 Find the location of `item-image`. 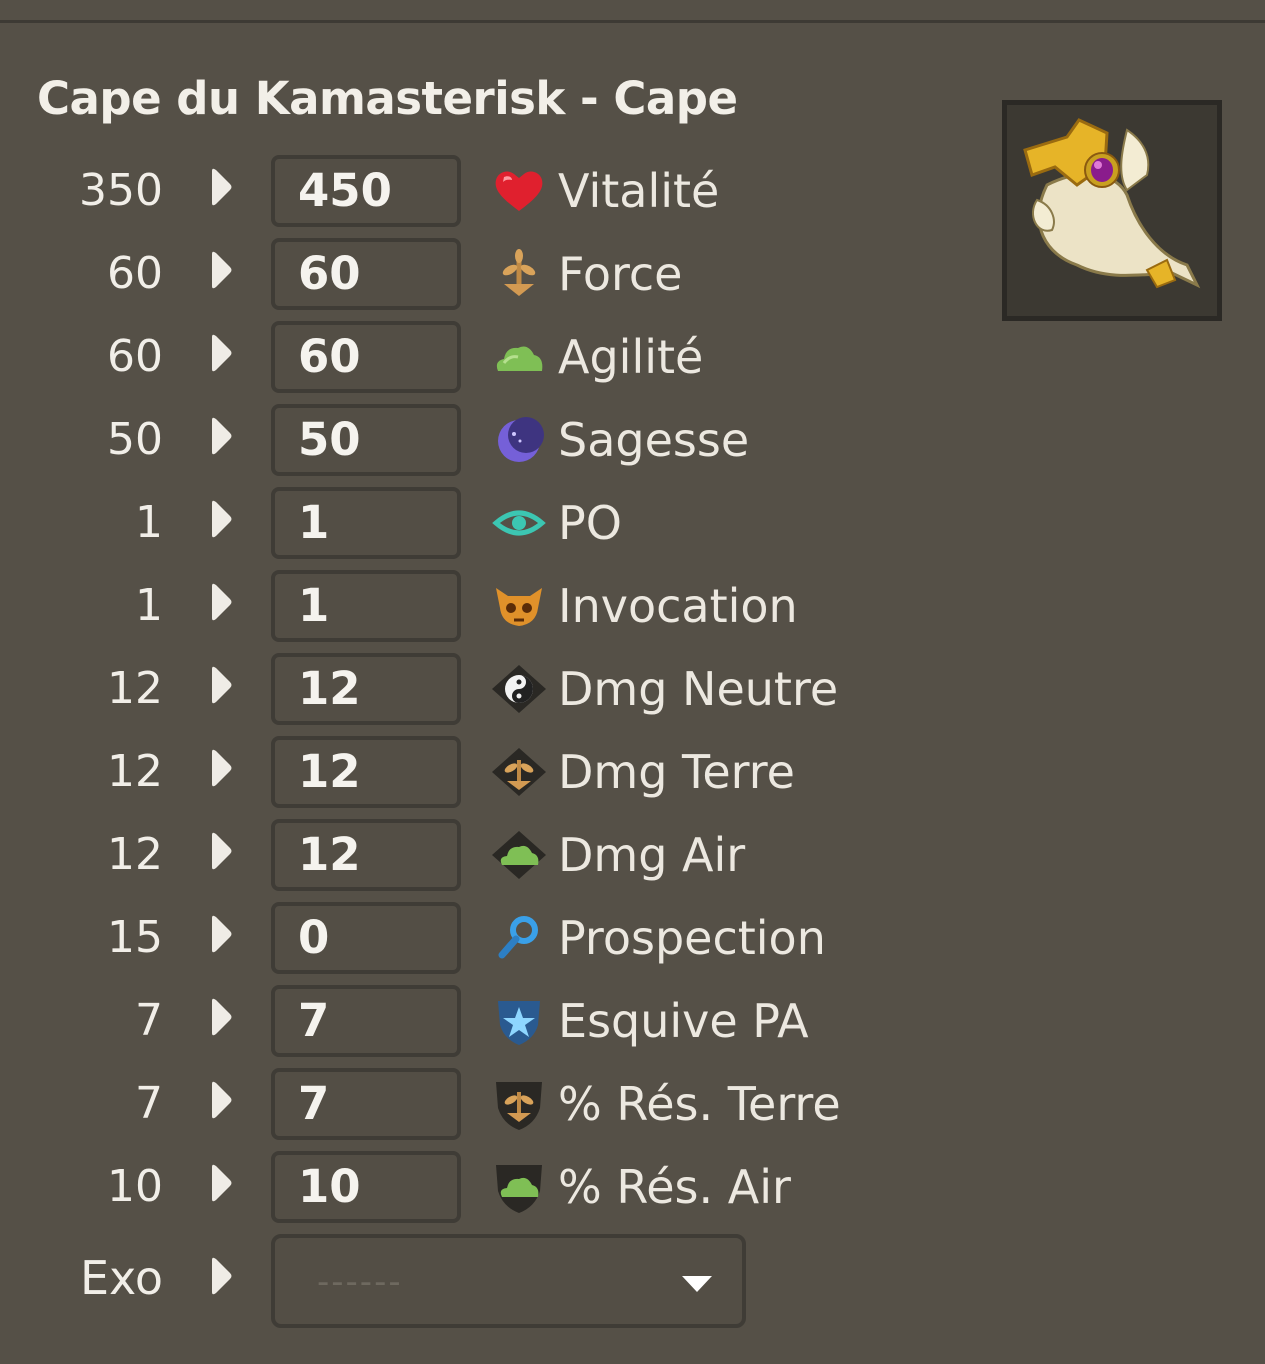

item-image is located at coordinates (1112, 210).